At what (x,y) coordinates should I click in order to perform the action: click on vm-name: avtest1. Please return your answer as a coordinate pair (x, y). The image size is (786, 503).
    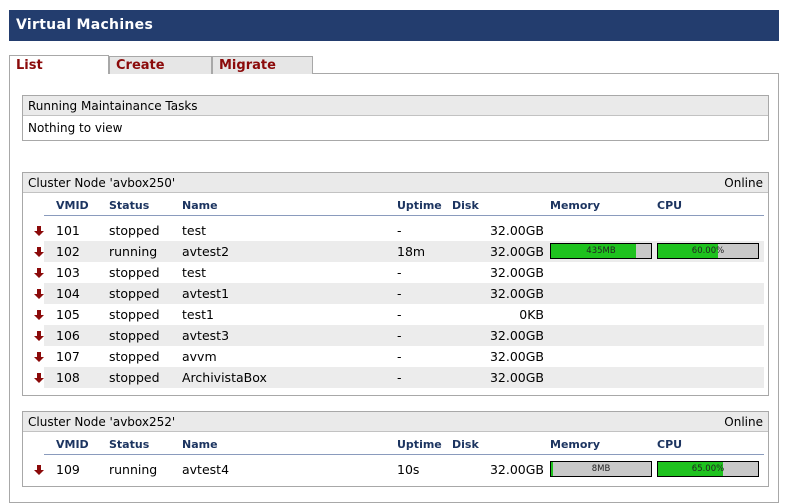
    Looking at the image, I should click on (206, 293).